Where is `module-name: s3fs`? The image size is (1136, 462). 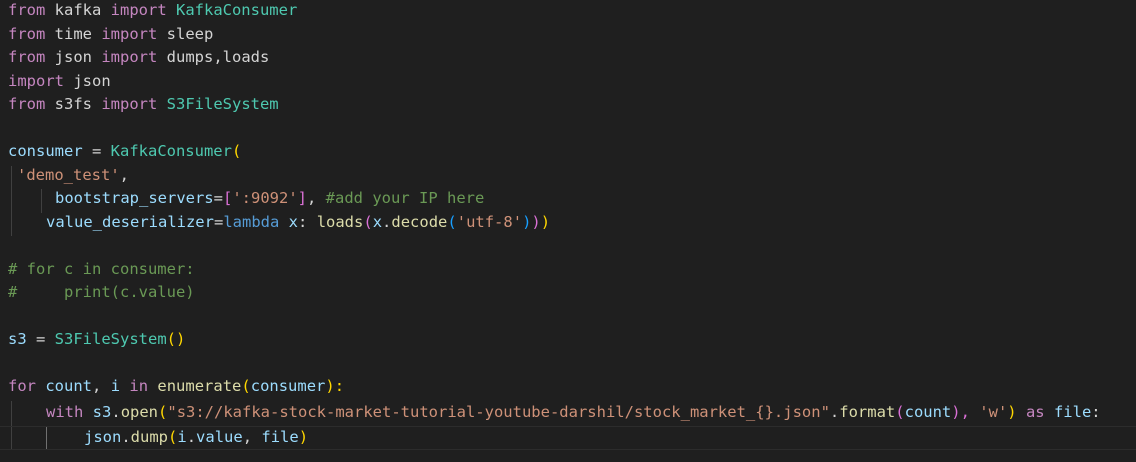
module-name: s3fs is located at coordinates (73, 104).